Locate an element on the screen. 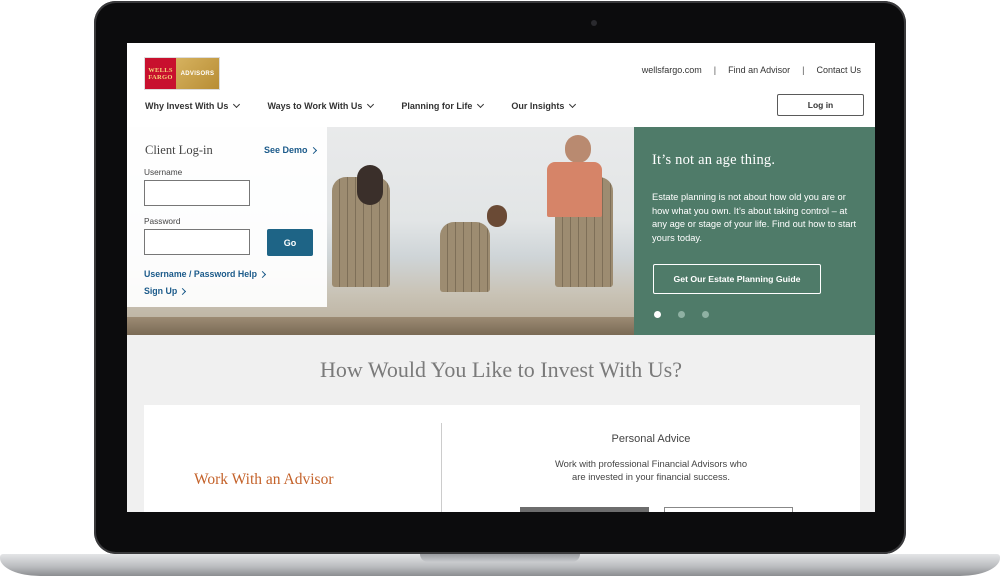 Image resolution: width=1000 pixels, height=579 pixels. carousel-dots is located at coordinates (681, 314).